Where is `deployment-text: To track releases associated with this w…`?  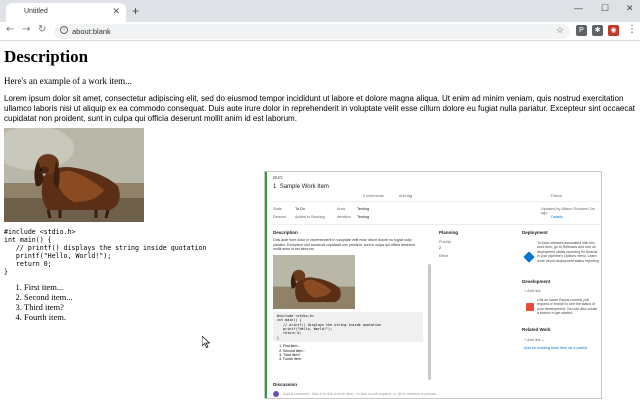 deployment-text: To track releases associated with this w… is located at coordinates (568, 258).